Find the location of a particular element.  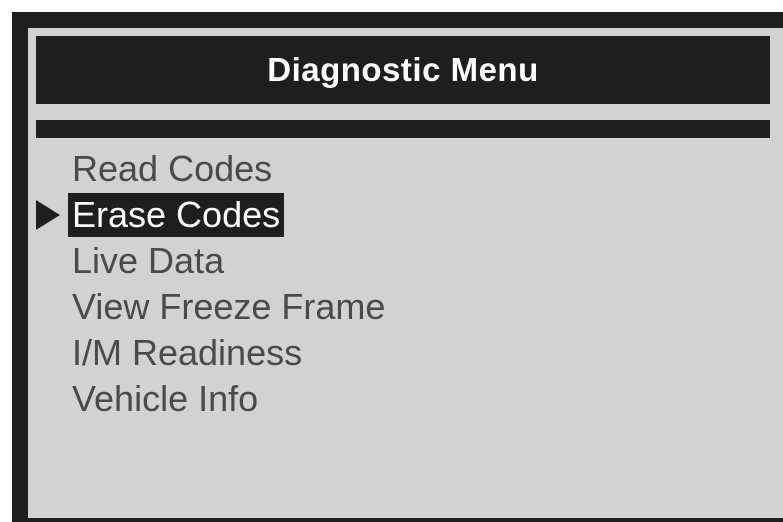

menu-item-live-data: Live Data is located at coordinates (405, 261).